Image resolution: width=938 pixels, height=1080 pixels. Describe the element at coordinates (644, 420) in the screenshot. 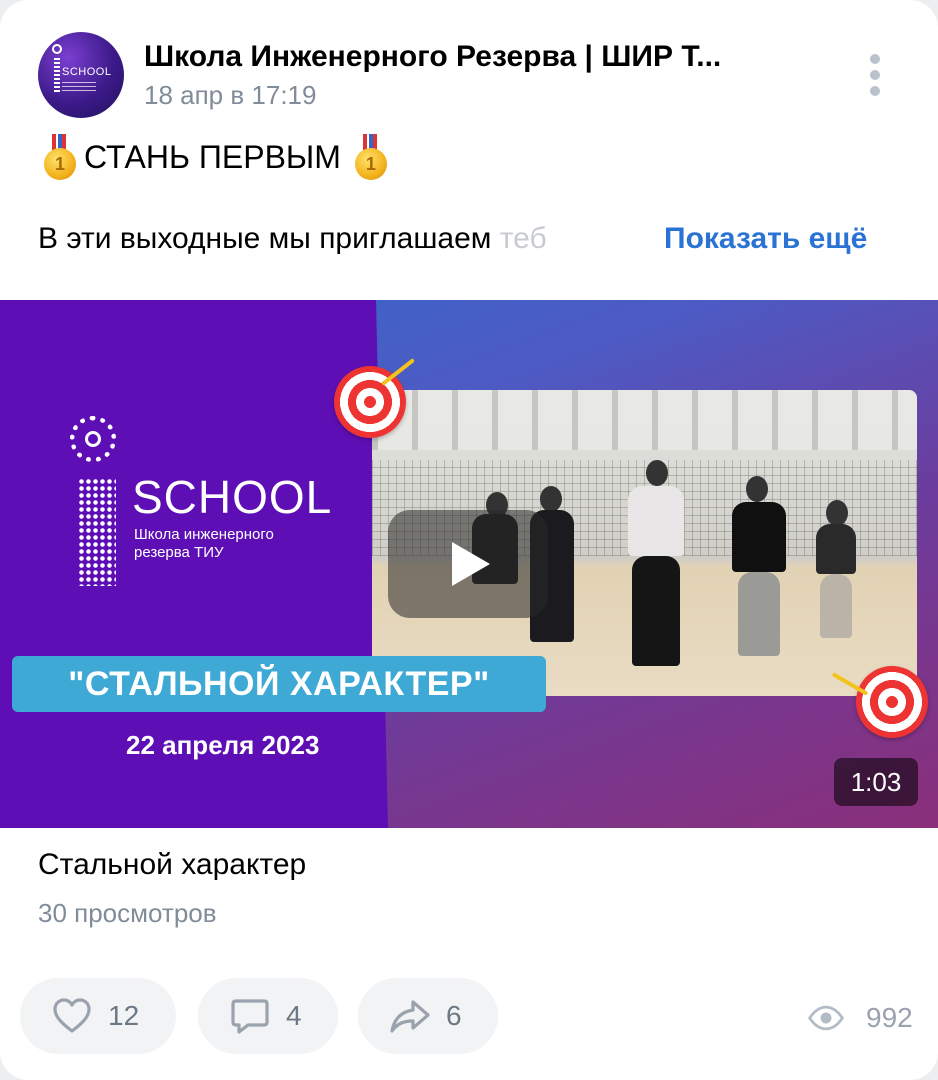

I see `gym-ceiling` at that location.